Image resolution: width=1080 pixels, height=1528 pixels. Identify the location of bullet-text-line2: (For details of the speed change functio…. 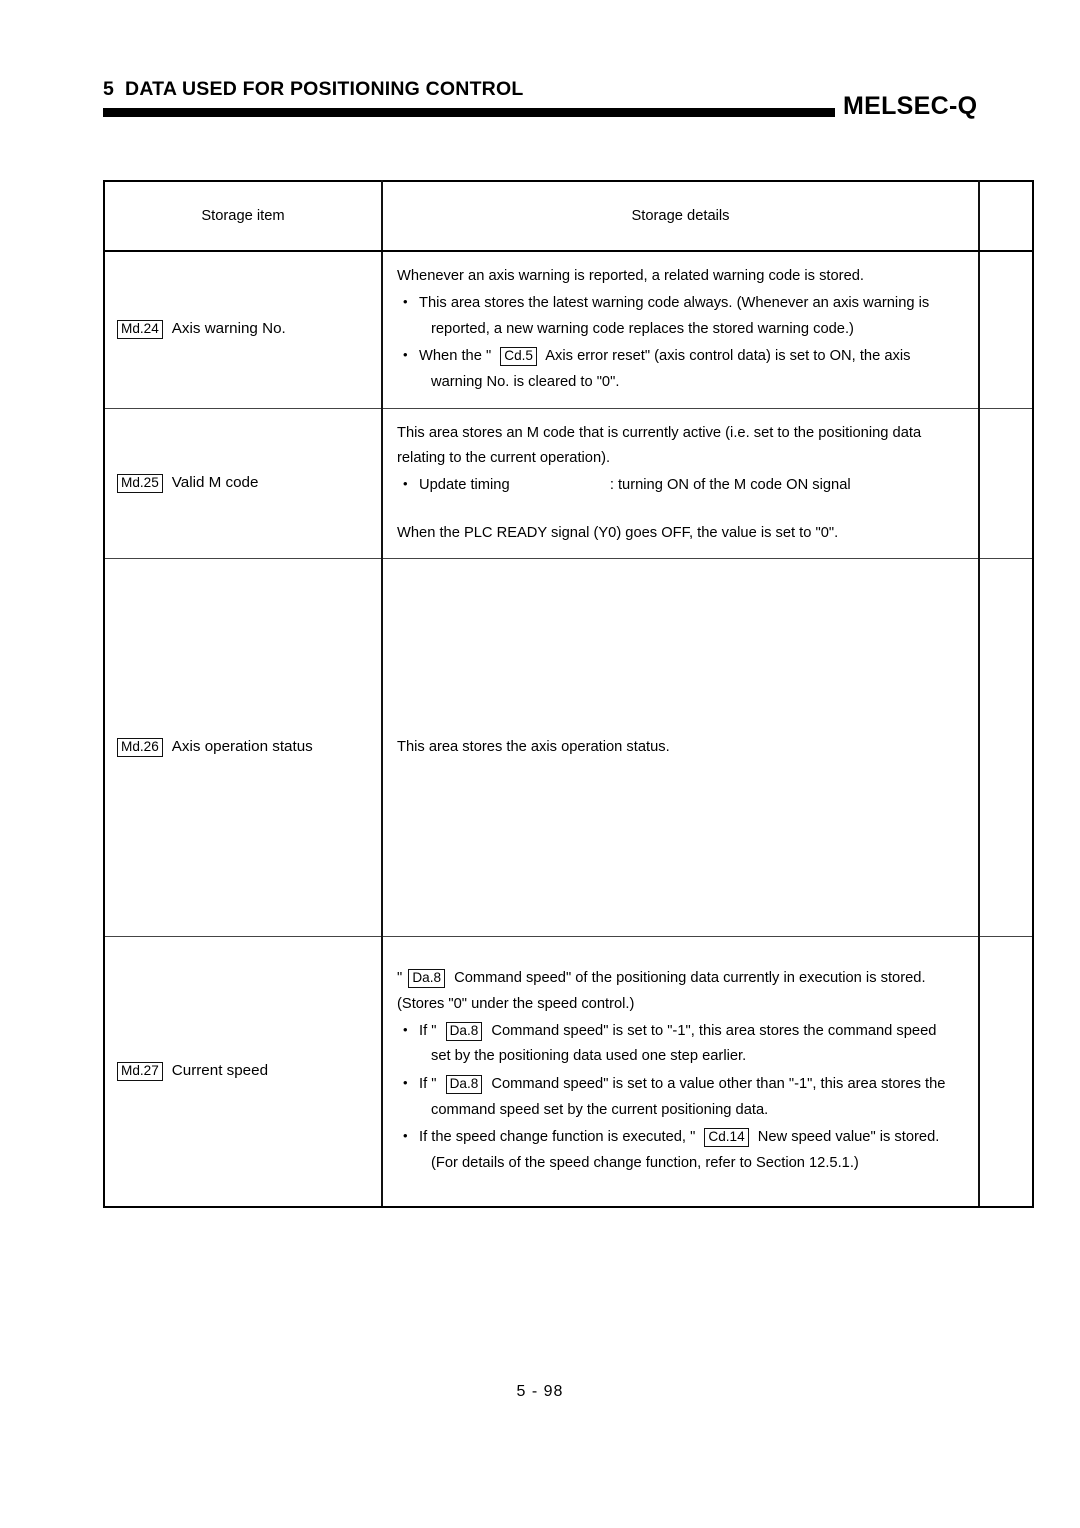
(645, 1162).